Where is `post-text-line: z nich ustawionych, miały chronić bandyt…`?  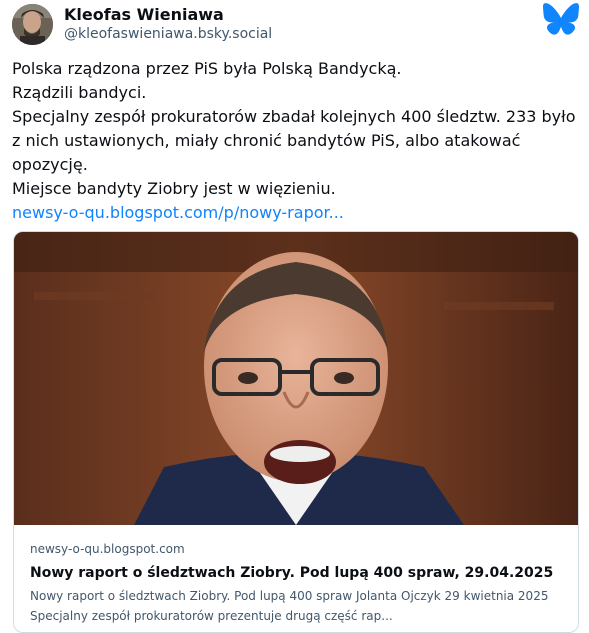
post-text-line: z nich ustawionych, miały chronić bandyt… is located at coordinates (266, 140).